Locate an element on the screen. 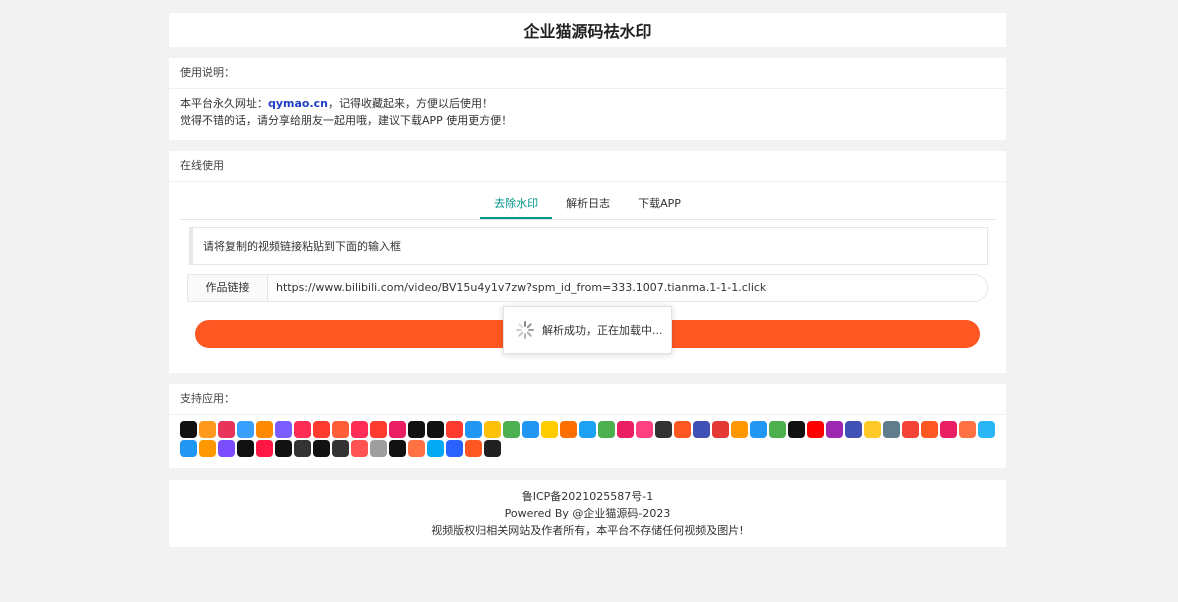  app-icon-grid is located at coordinates (590, 439).